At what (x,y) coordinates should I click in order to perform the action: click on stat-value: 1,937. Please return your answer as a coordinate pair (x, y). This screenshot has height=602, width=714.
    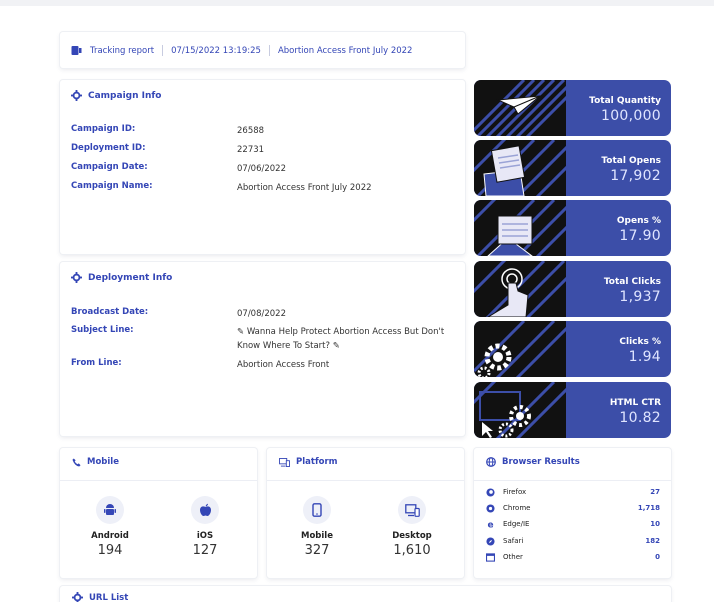
    Looking at the image, I should click on (640, 297).